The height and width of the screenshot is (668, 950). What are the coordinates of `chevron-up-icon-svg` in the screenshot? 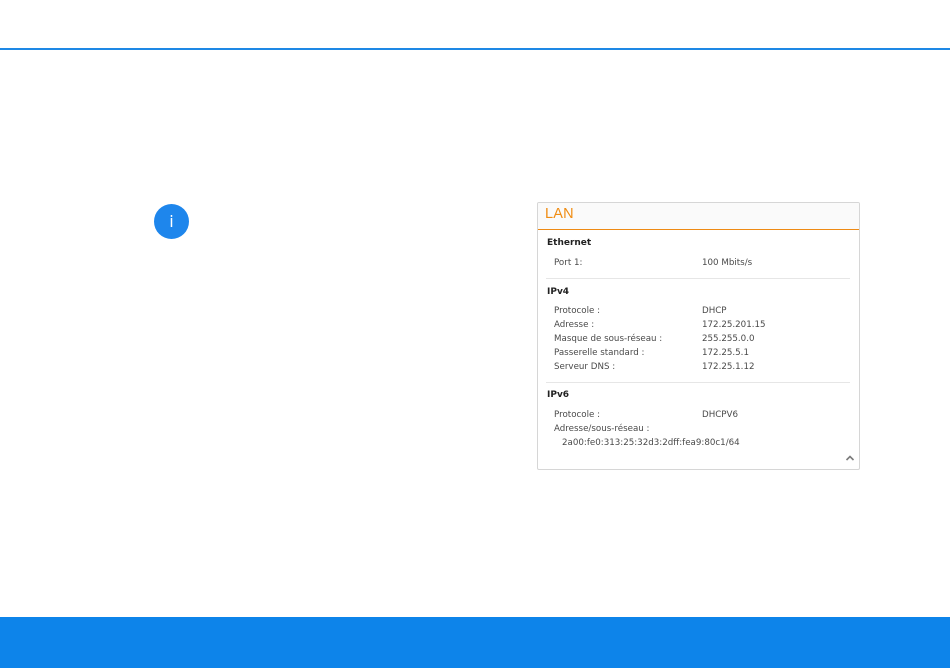 It's located at (850, 458).